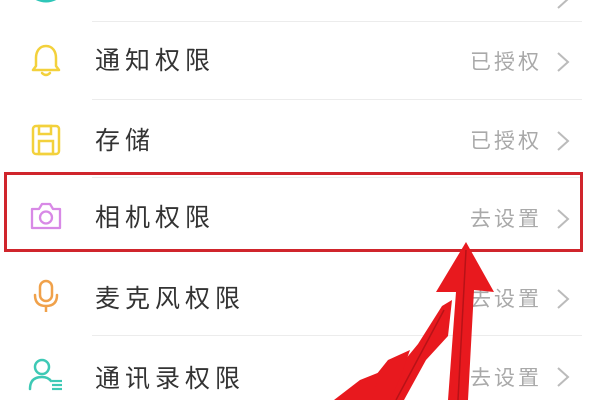 The width and height of the screenshot is (600, 414). What do you see at coordinates (125, 140) in the screenshot?
I see `permission-label: 存储` at bounding box center [125, 140].